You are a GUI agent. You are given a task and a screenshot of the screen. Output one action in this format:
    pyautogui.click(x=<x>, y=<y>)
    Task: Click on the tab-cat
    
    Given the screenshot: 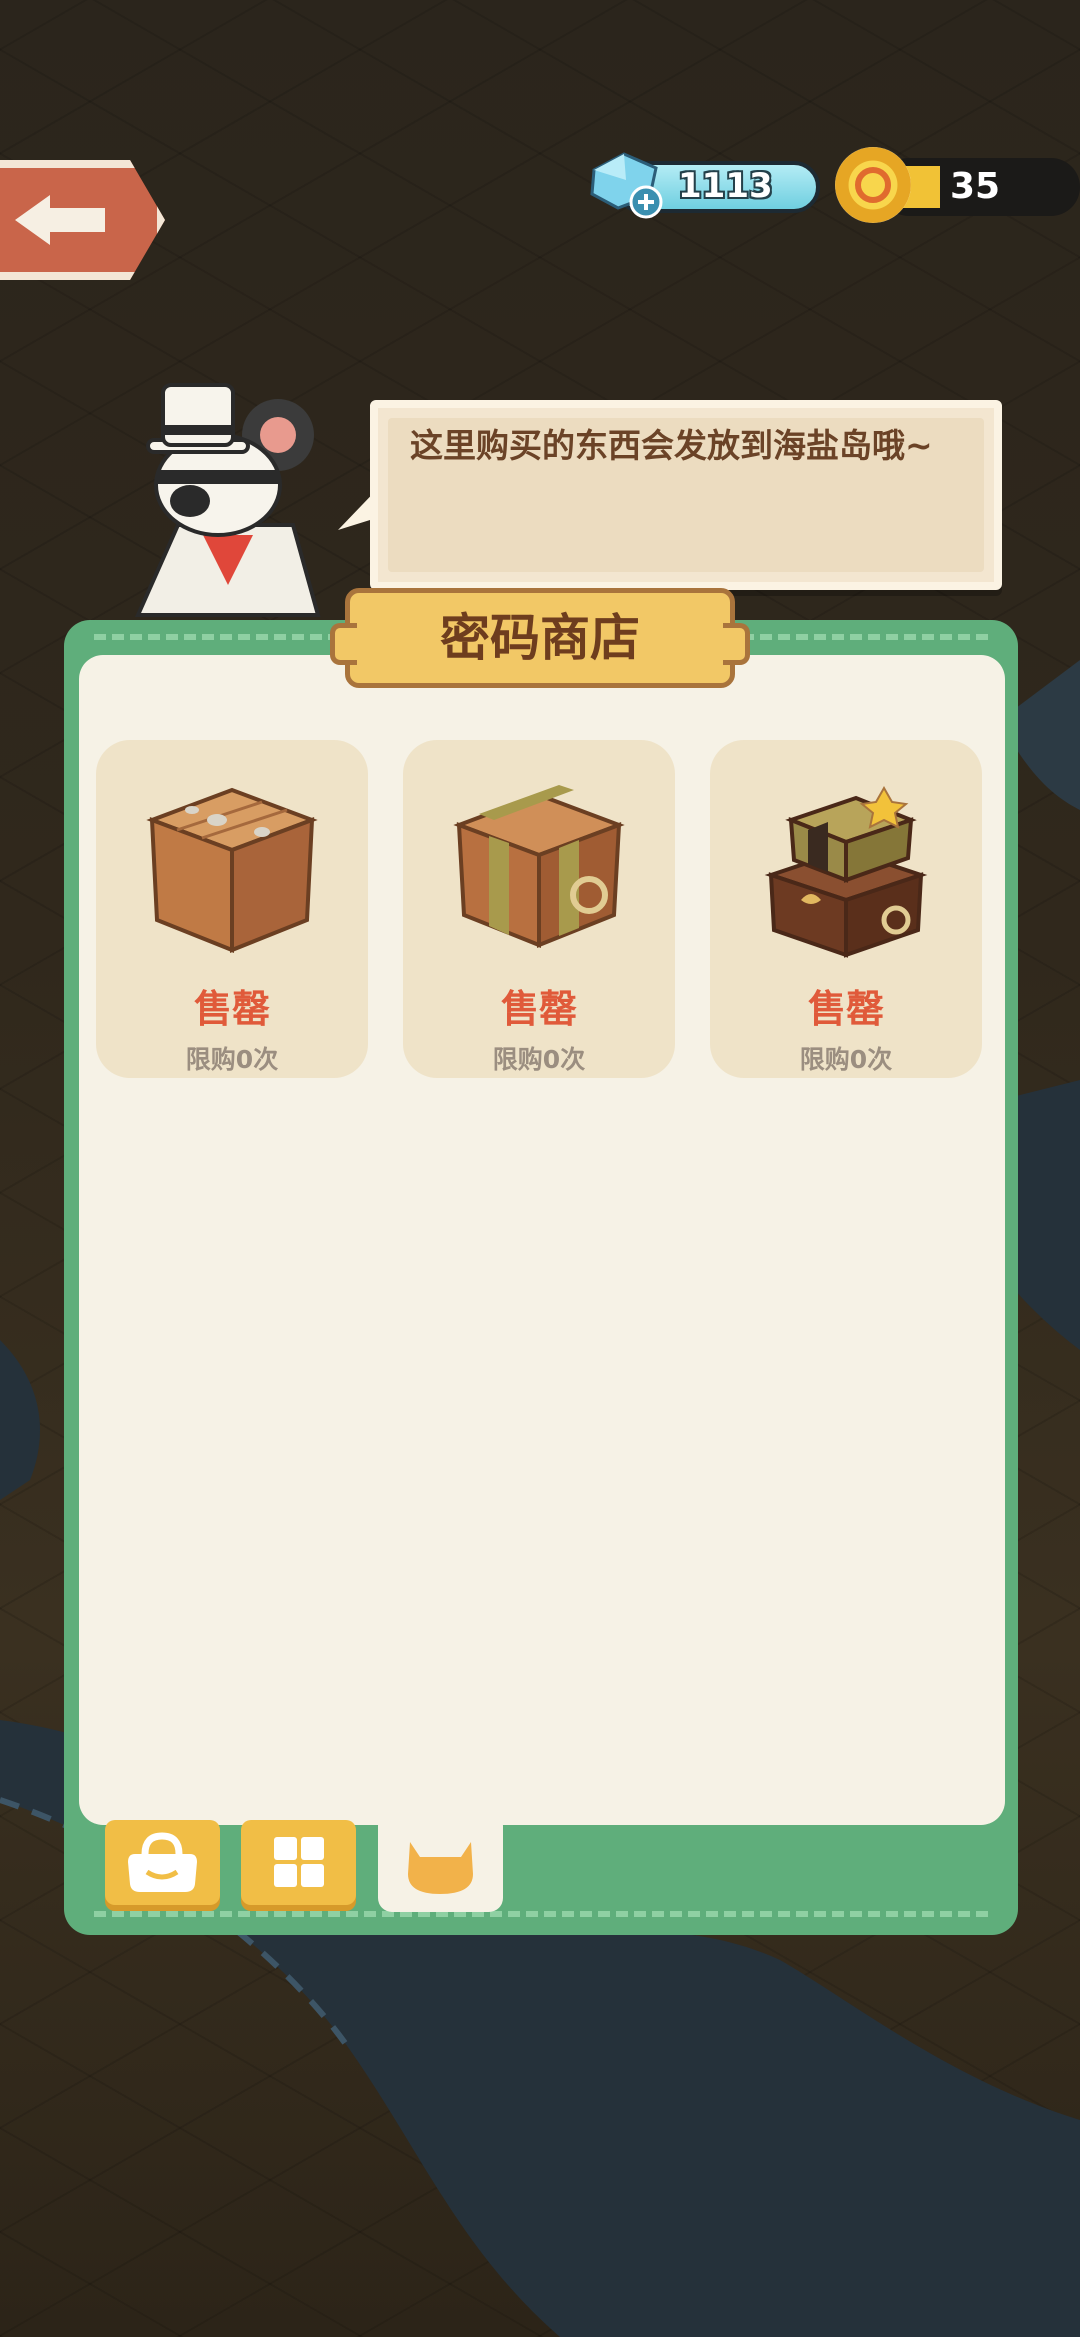 What is the action you would take?
    pyautogui.click(x=440, y=1862)
    